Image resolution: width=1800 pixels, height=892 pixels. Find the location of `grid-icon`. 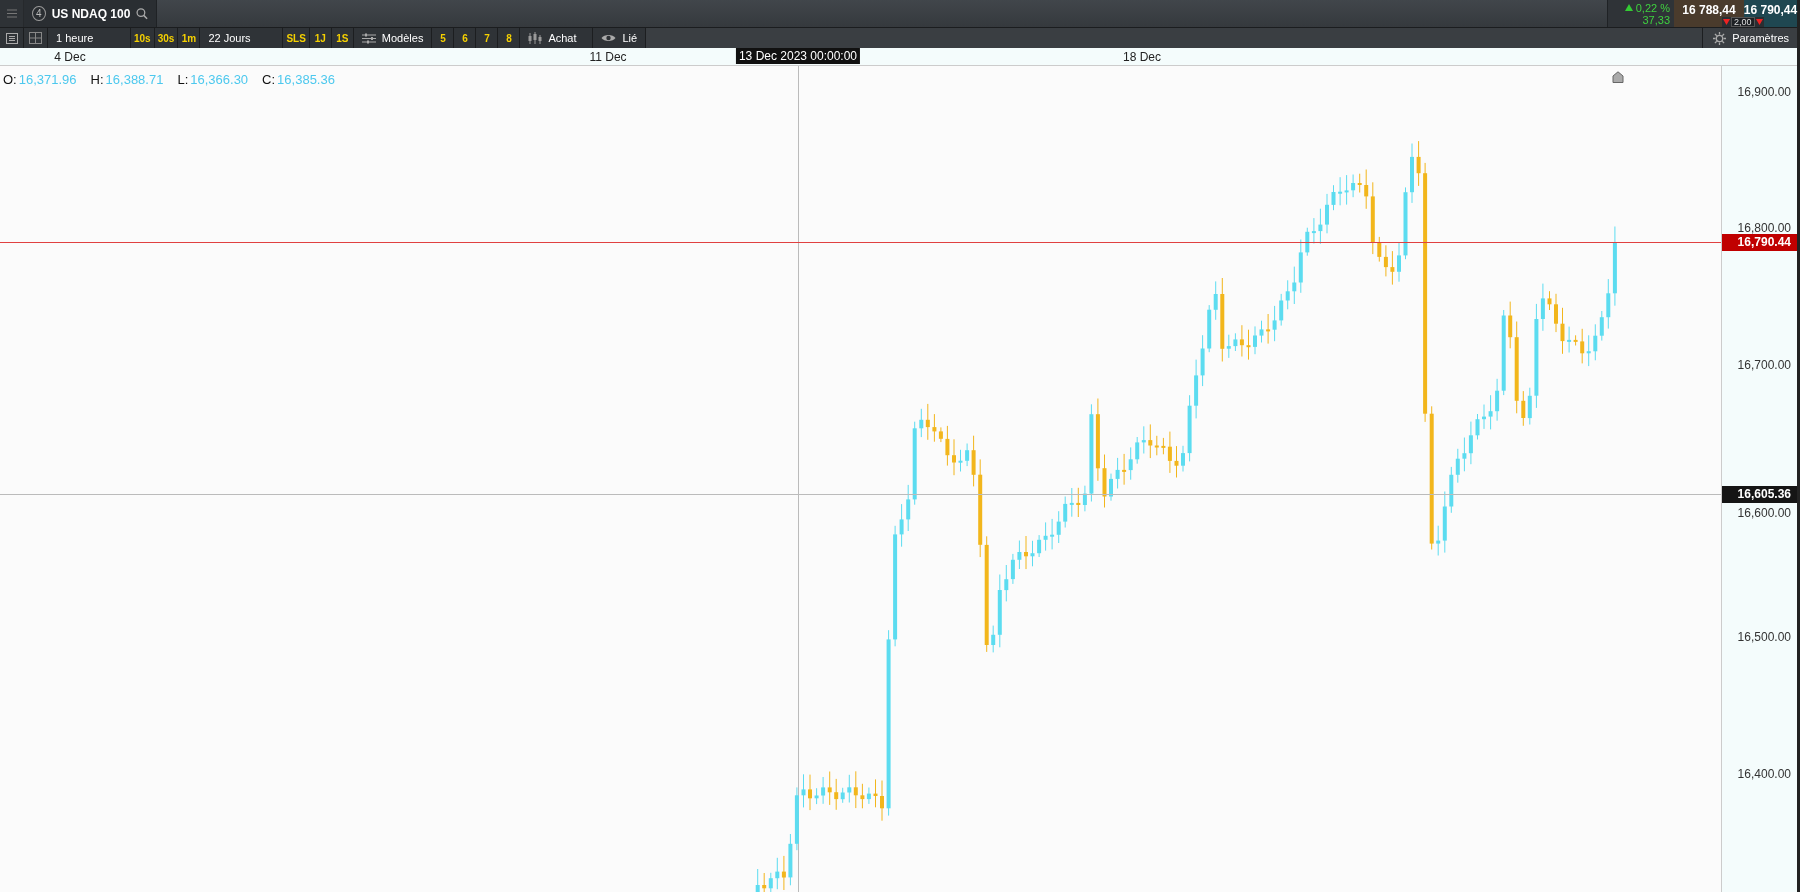

grid-icon is located at coordinates (35, 38).